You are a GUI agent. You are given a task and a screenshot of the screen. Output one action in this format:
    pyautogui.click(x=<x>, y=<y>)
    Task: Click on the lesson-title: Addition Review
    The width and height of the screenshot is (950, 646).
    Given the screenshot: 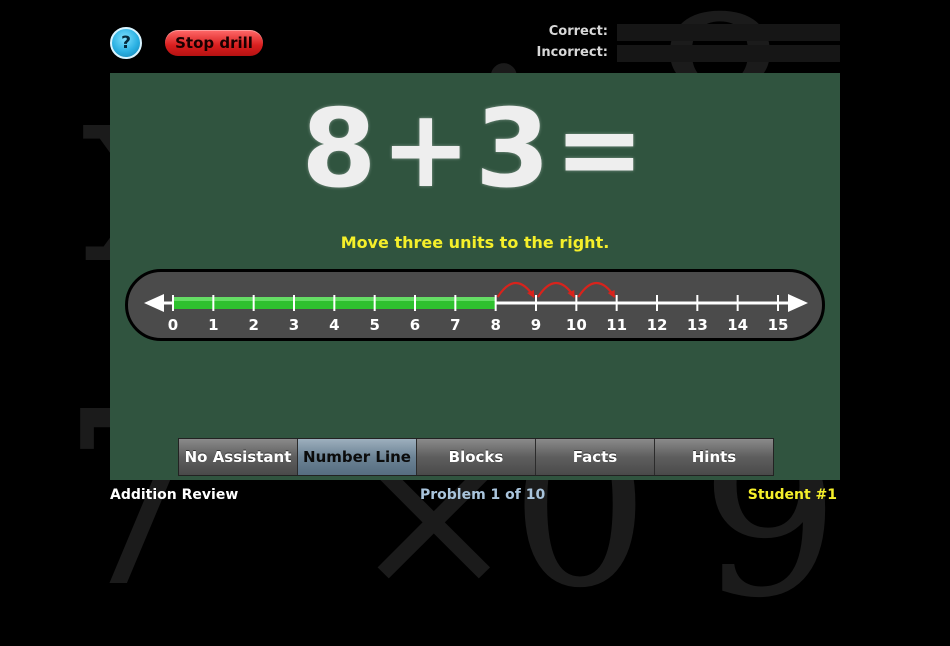 What is the action you would take?
    pyautogui.click(x=174, y=495)
    